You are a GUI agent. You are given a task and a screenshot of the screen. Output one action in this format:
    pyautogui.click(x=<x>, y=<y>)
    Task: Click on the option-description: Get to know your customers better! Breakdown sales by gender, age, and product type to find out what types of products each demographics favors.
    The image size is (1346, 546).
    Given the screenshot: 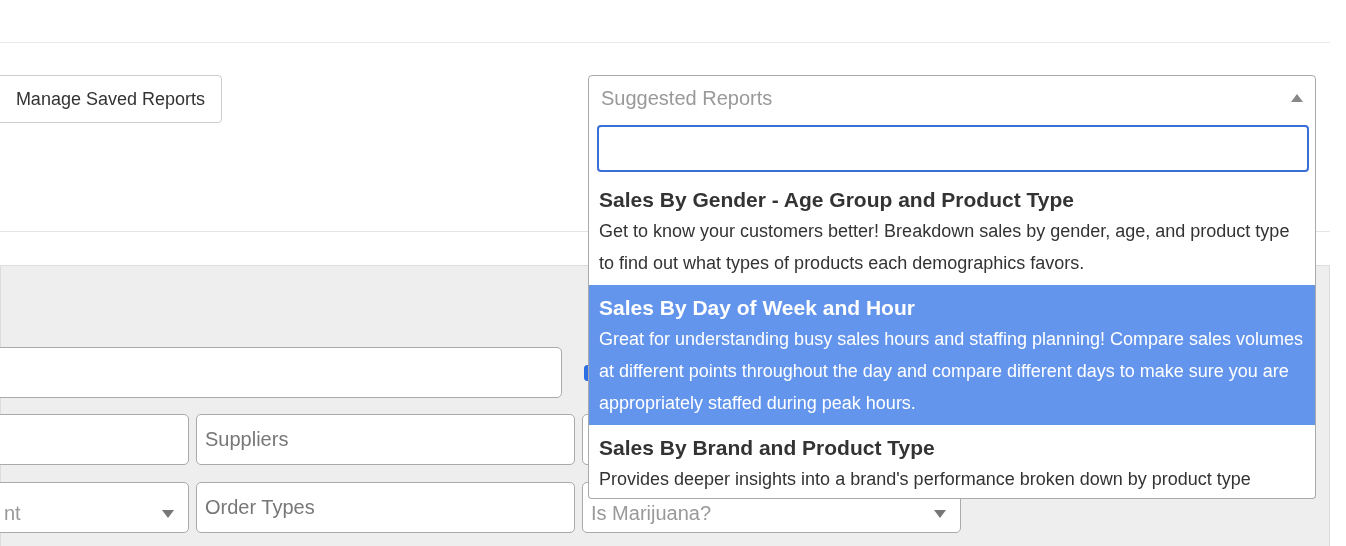 What is the action you would take?
    pyautogui.click(x=945, y=247)
    